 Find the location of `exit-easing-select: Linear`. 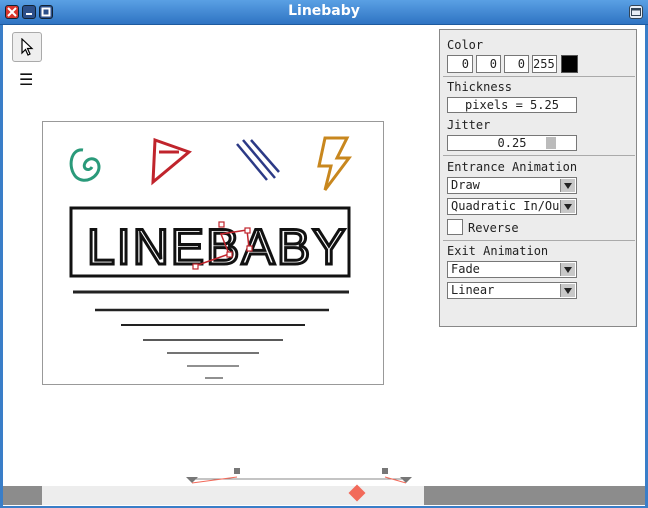

exit-easing-select: Linear is located at coordinates (512, 290).